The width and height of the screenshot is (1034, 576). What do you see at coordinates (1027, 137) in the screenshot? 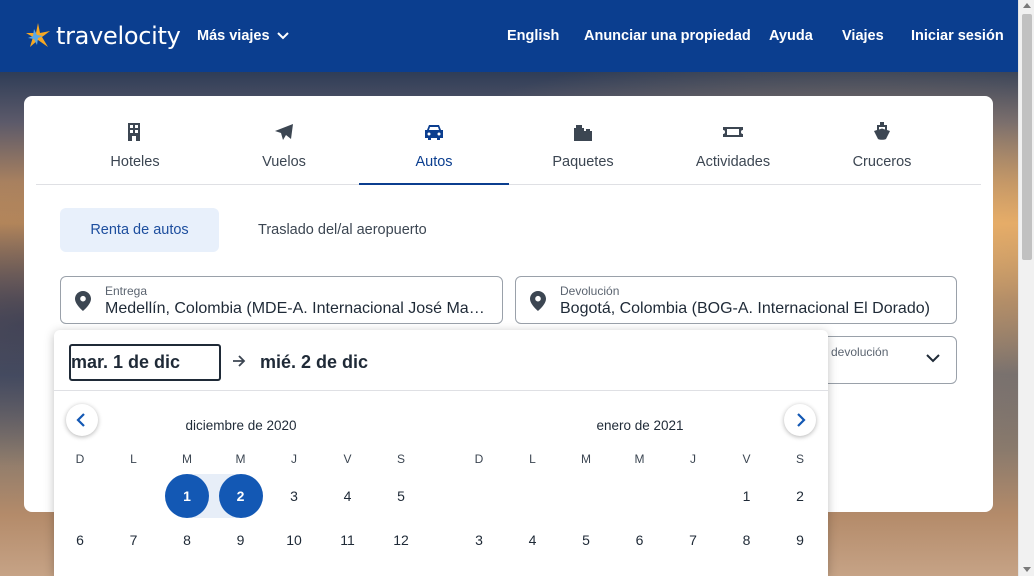
I see `scrollbar-thumb` at bounding box center [1027, 137].